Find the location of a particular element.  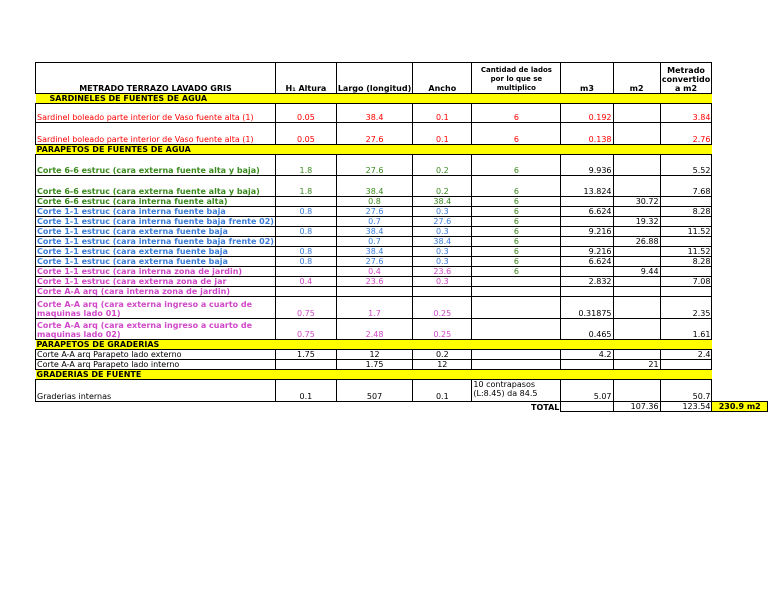

cell-convertido: 2.4 is located at coordinates (686, 354).